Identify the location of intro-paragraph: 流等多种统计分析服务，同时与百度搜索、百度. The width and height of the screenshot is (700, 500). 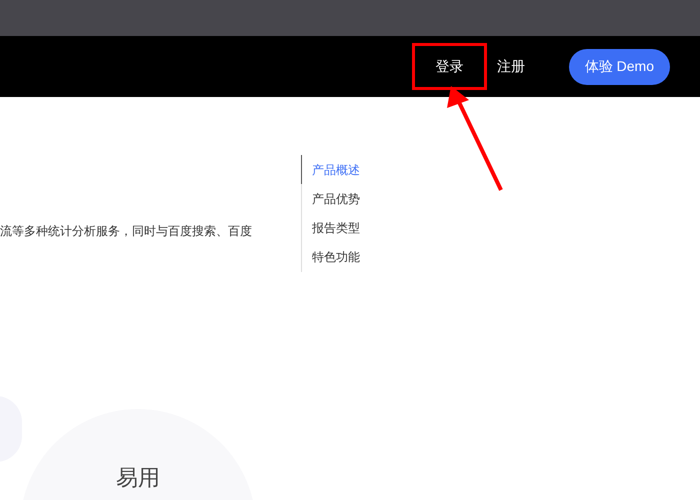
(126, 231).